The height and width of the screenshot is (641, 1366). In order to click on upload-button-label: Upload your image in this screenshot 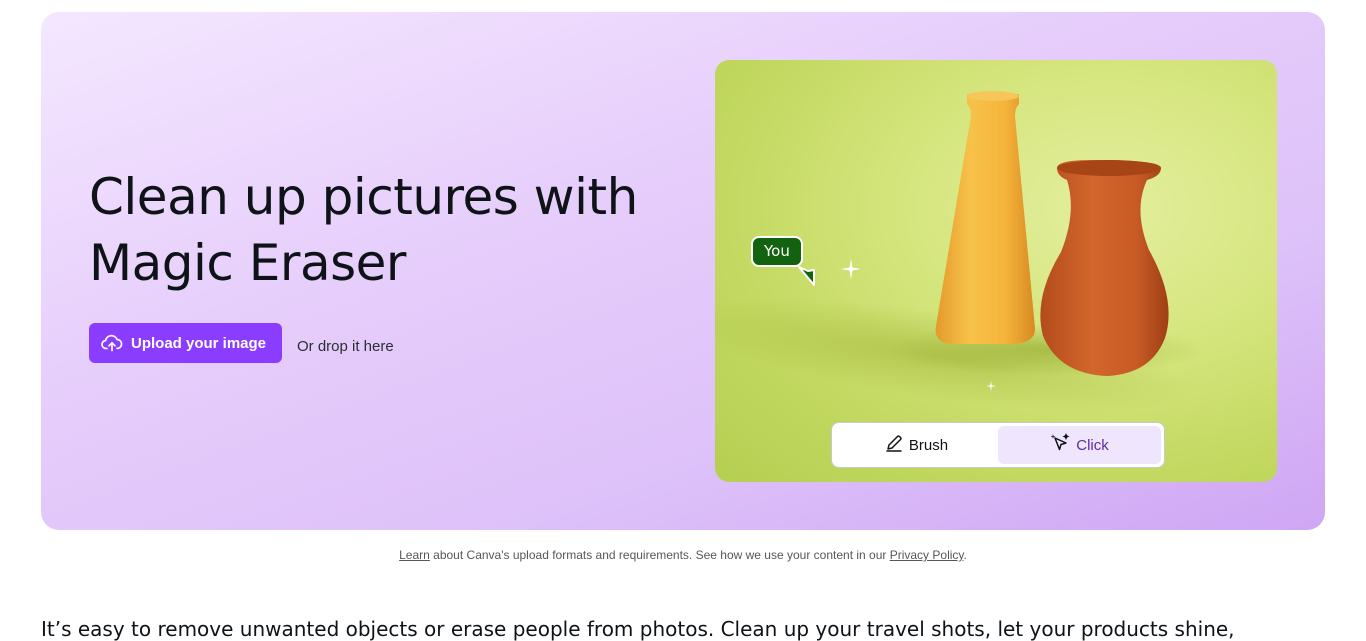, I will do `click(199, 343)`.